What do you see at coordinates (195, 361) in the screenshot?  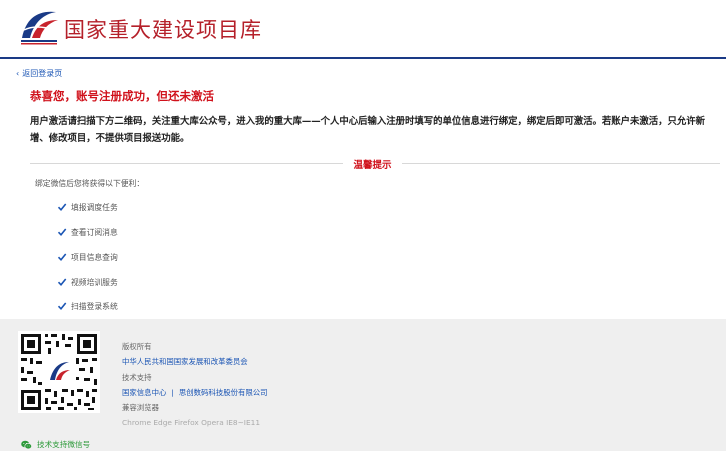 I see `copyright-owner-link: 中华人民共和国国家发展和改革委员会` at bounding box center [195, 361].